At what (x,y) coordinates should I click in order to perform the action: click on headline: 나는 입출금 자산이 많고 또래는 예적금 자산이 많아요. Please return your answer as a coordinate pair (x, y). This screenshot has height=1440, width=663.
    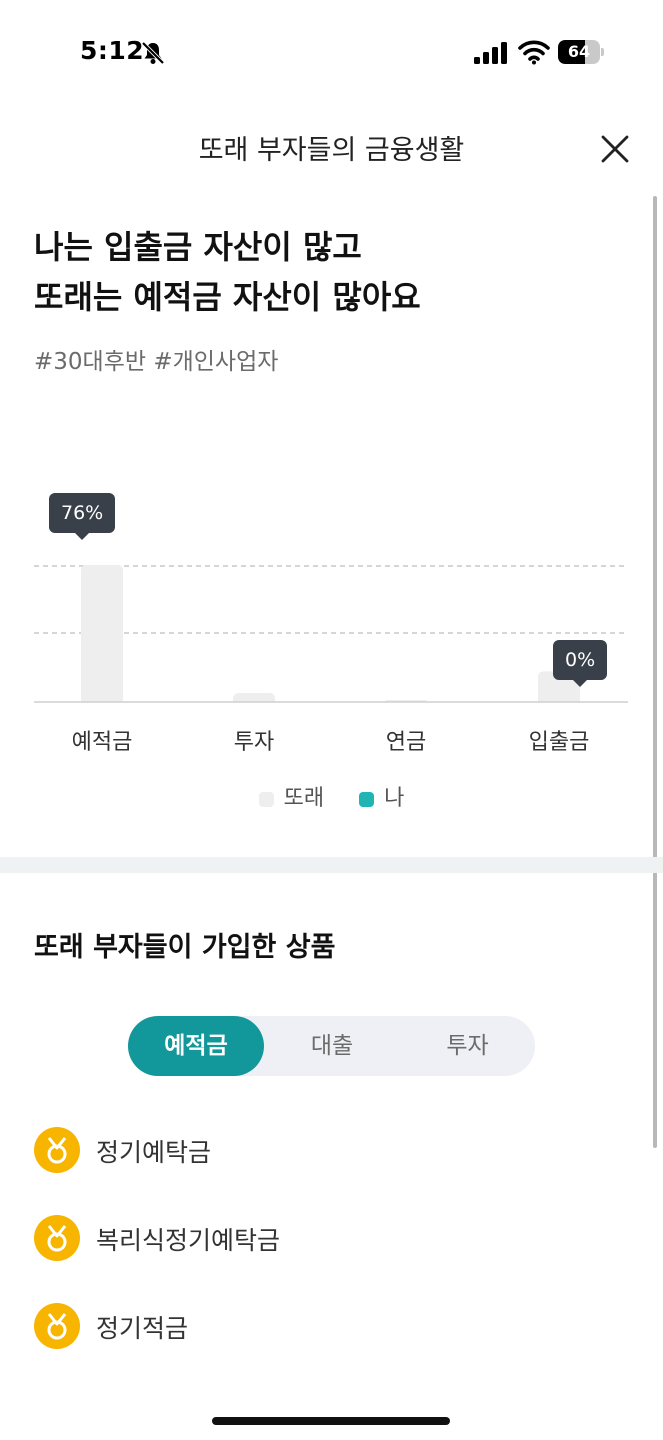
    Looking at the image, I should click on (227, 272).